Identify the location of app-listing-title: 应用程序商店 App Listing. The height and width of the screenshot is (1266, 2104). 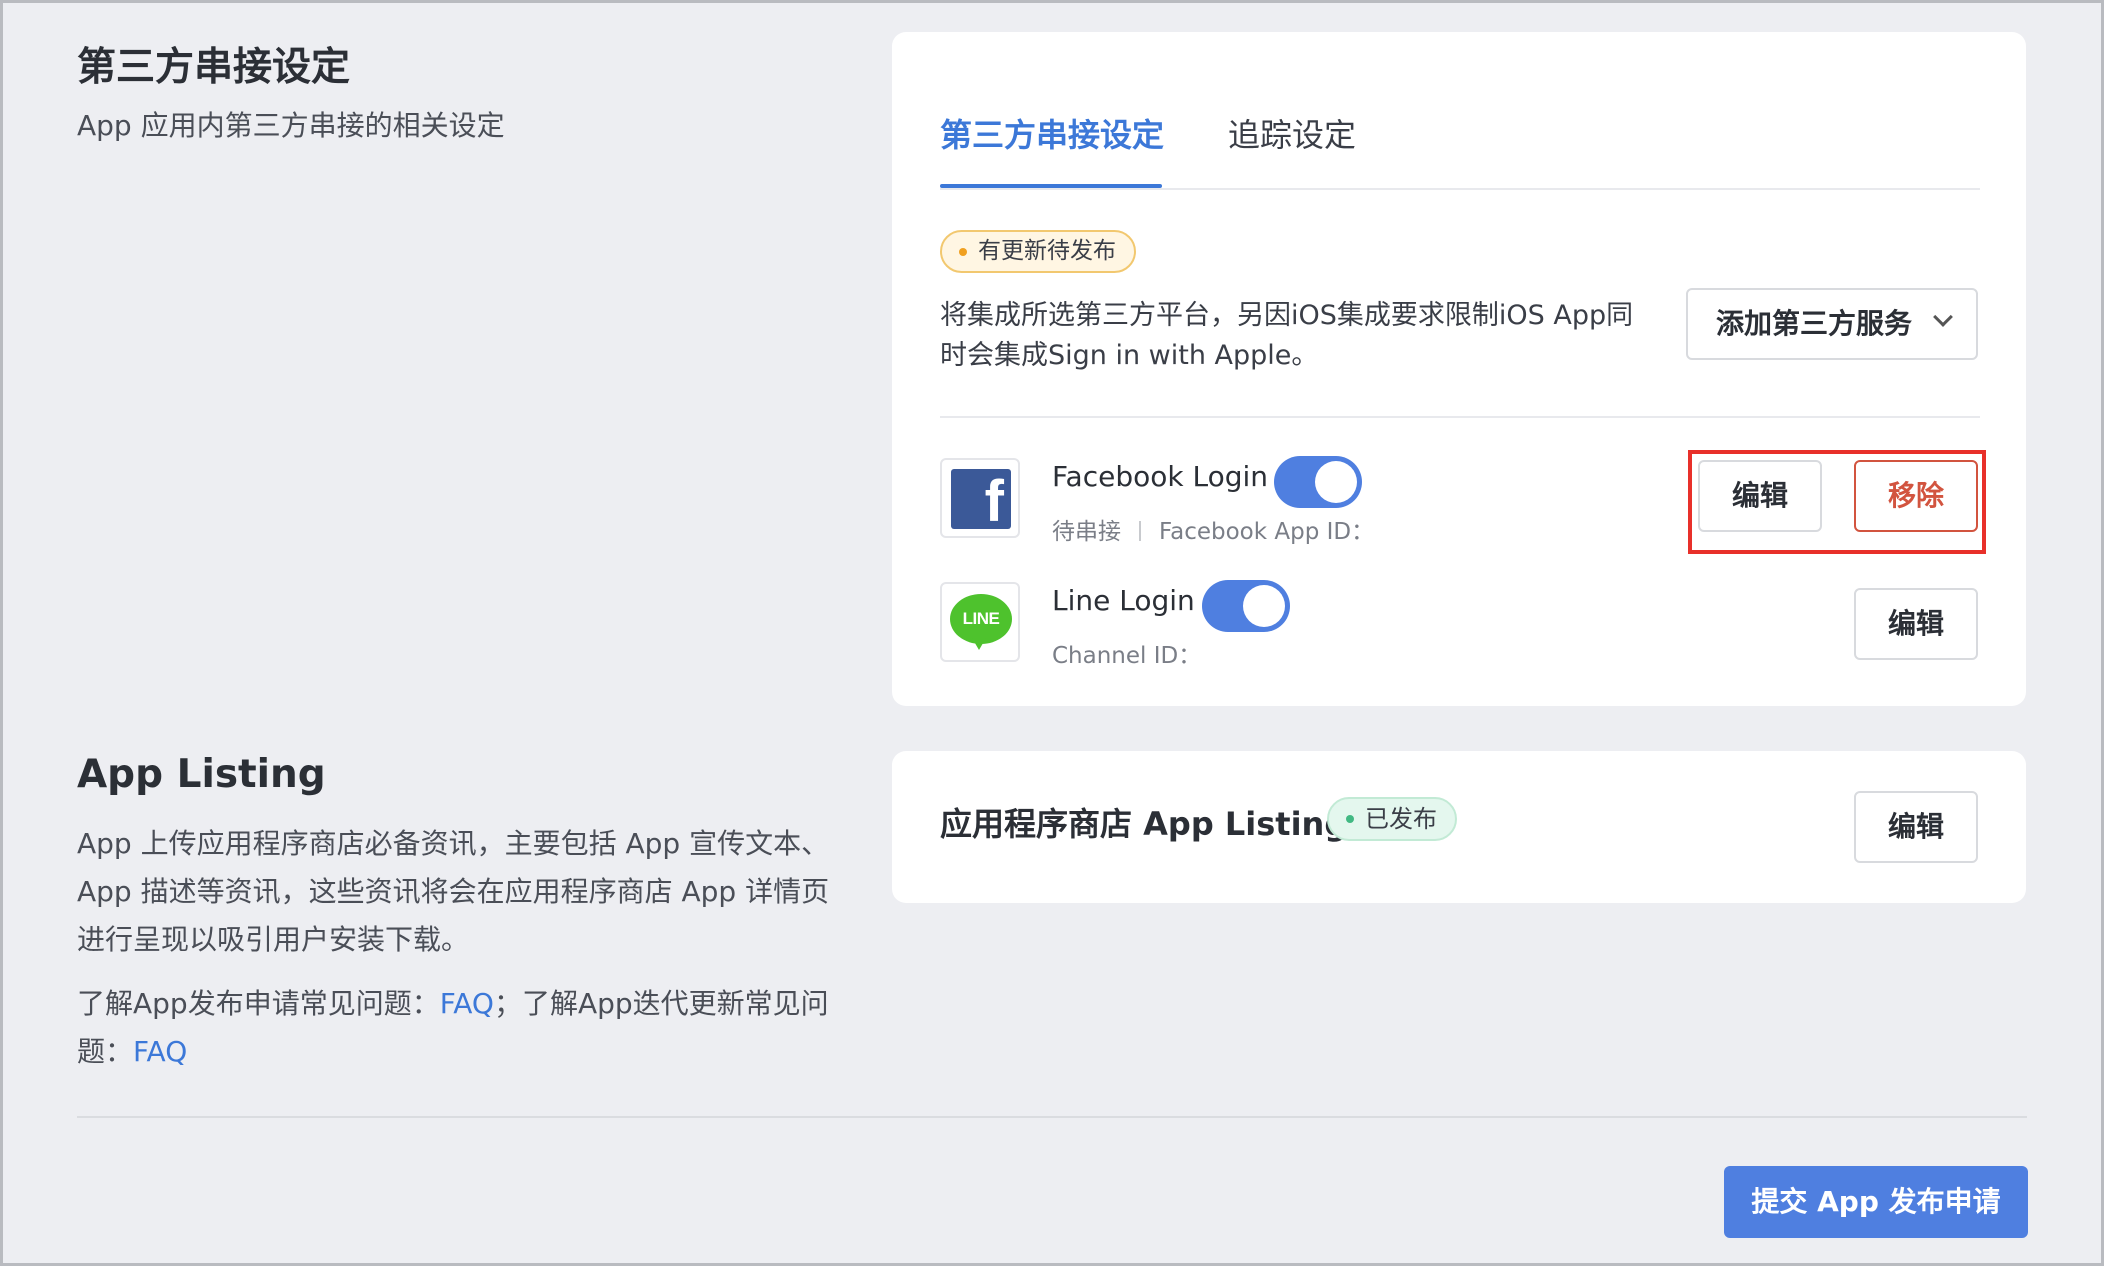
(1144, 824).